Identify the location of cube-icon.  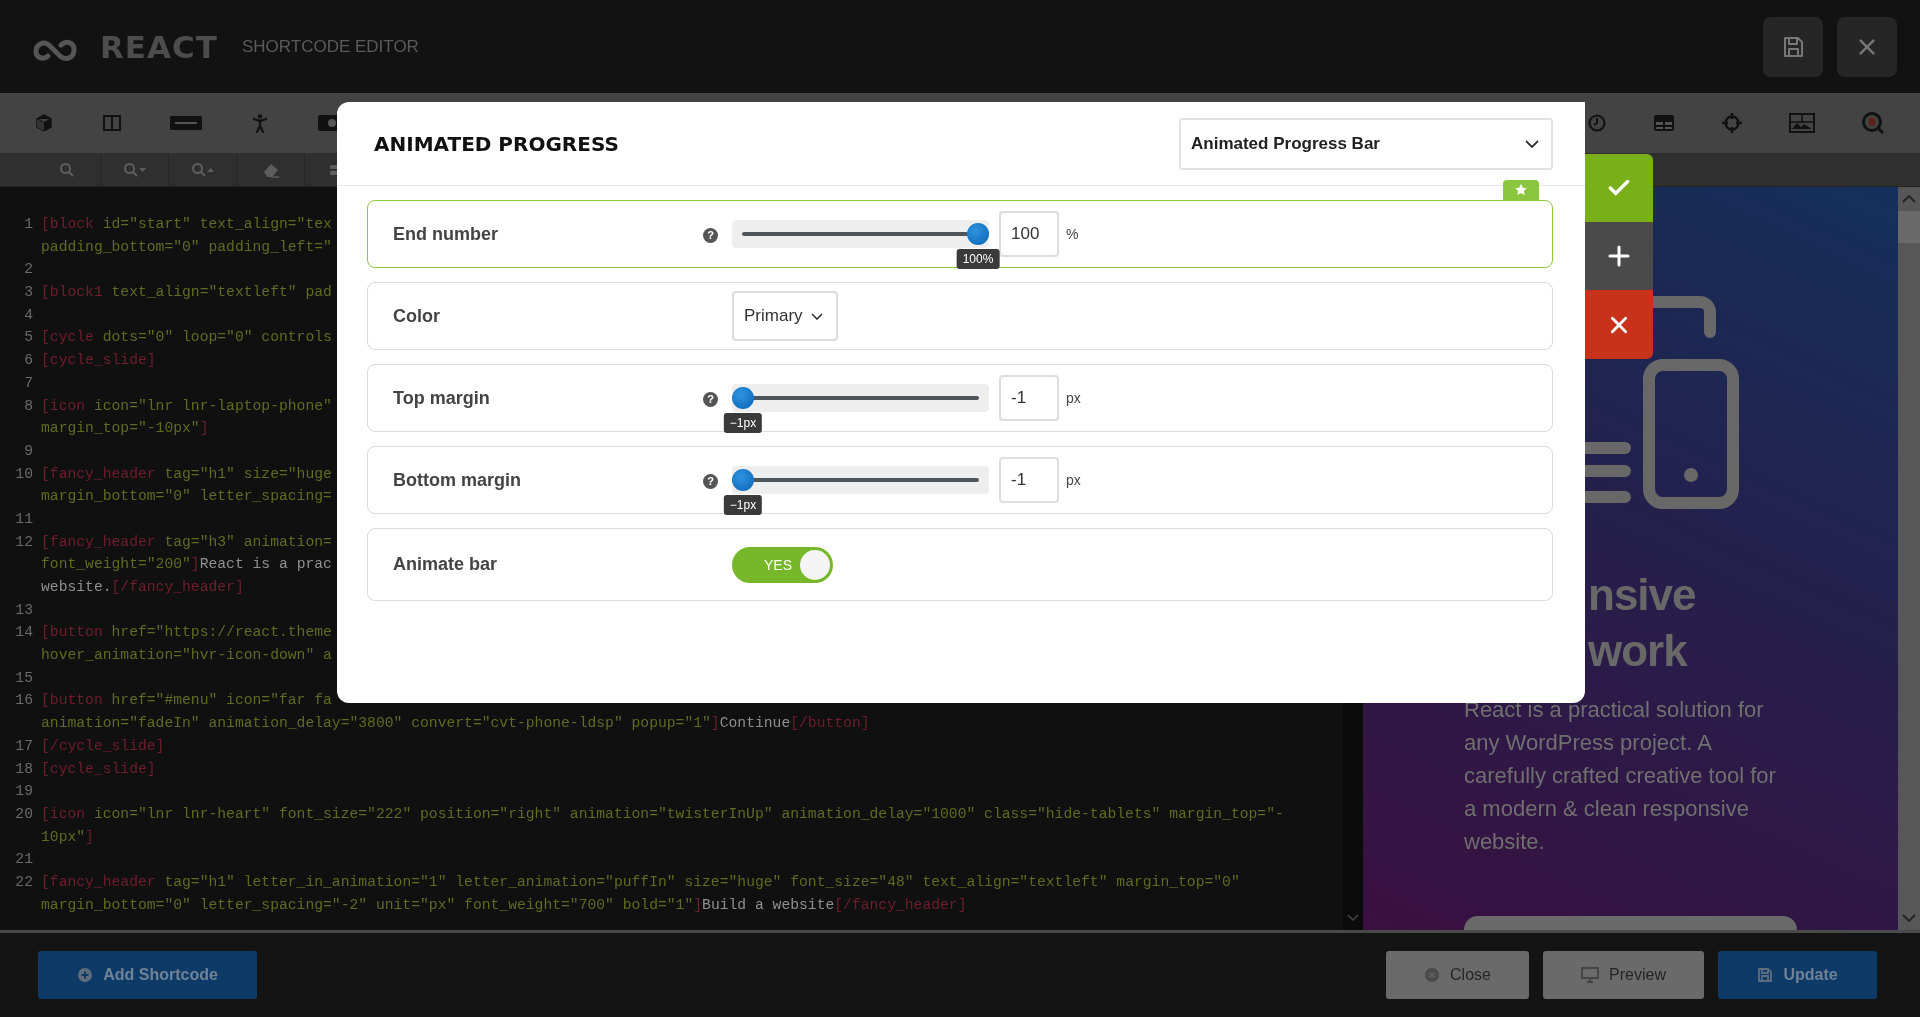
(44, 123).